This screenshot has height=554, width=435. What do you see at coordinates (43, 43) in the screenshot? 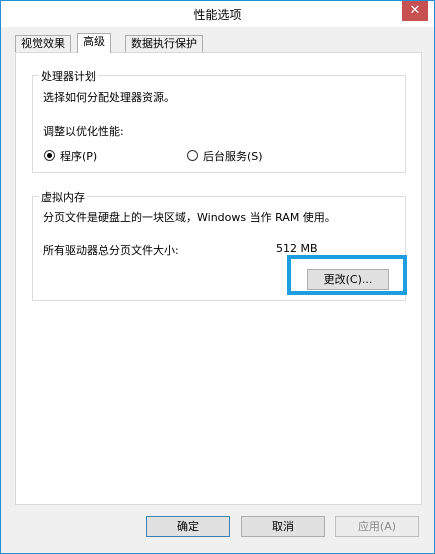
I see `tab-visual-effects: 视觉效果` at bounding box center [43, 43].